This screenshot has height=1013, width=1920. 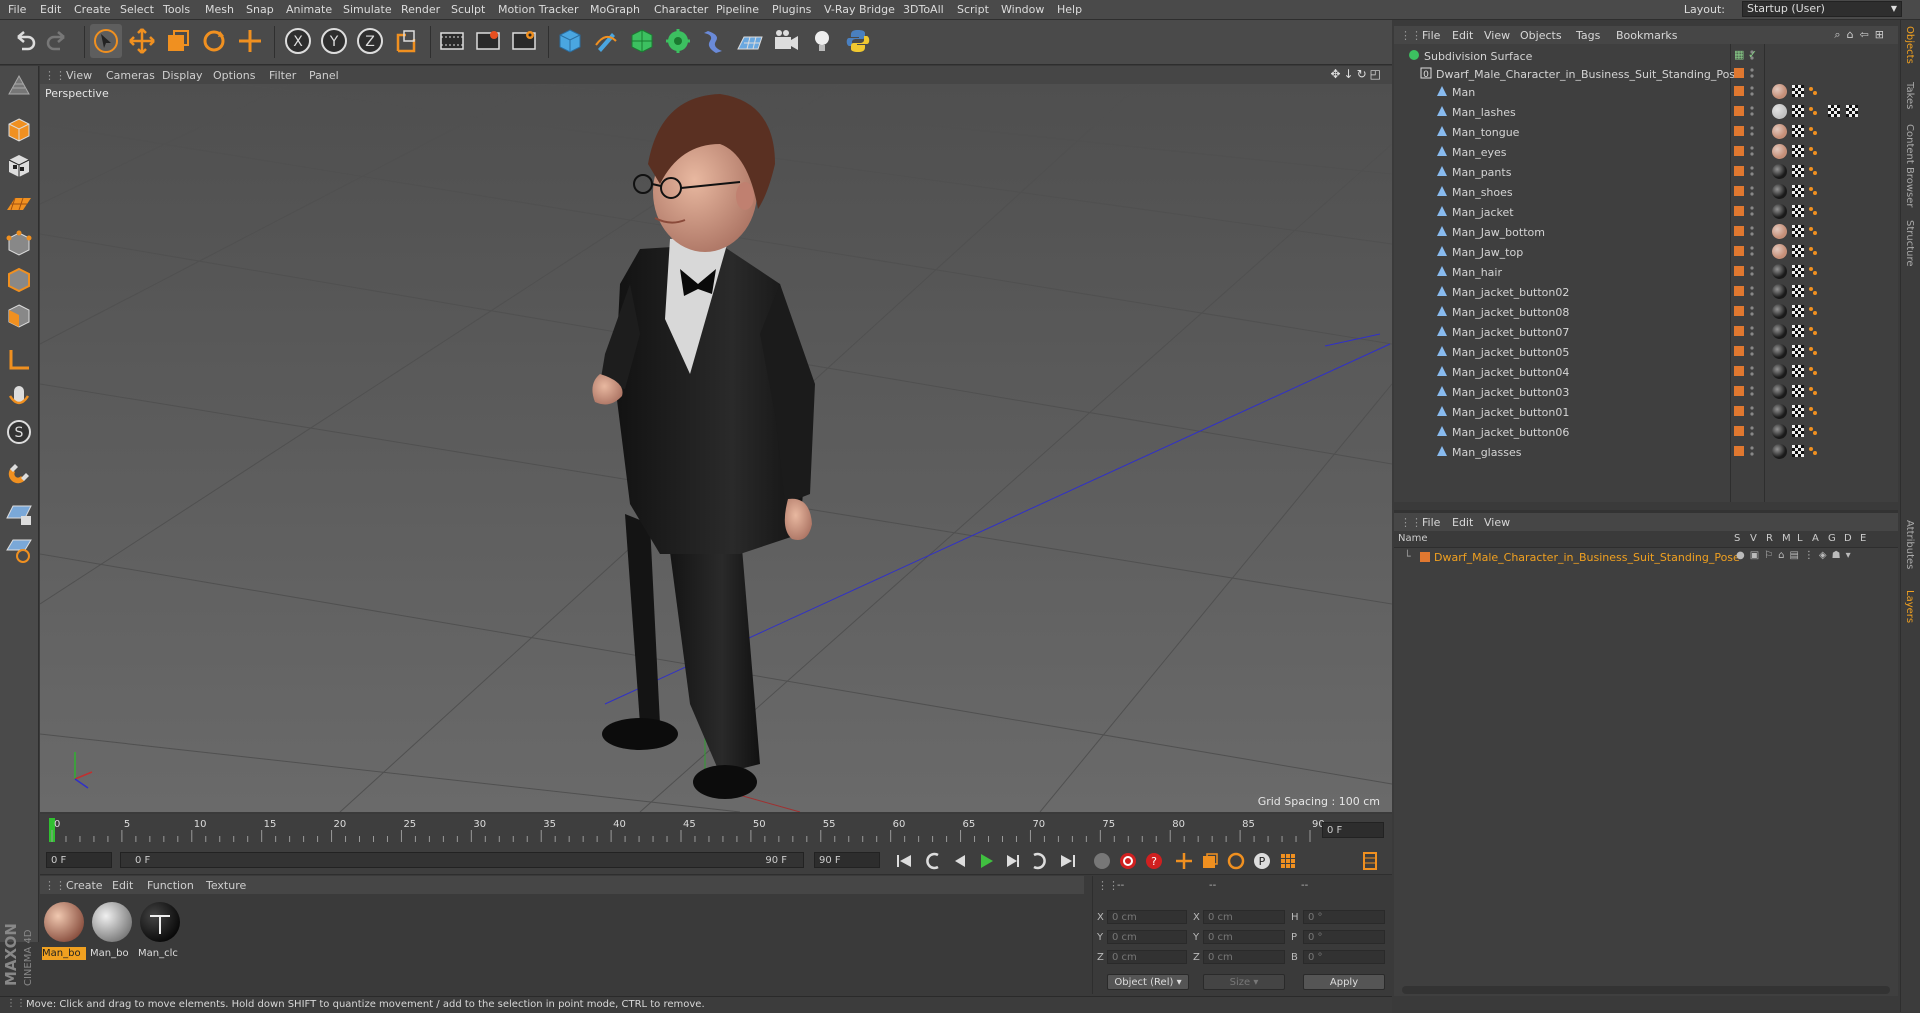 I want to click on menu-3dtoall: 3DToAll, so click(x=923, y=9).